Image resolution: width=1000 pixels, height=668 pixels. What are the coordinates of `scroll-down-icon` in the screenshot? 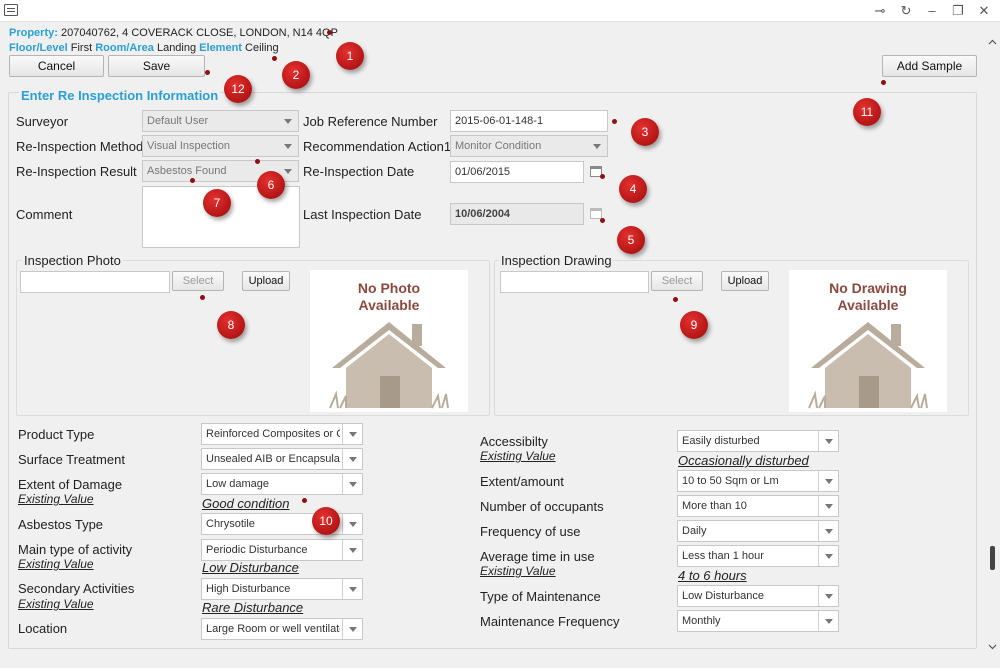 It's located at (992, 646).